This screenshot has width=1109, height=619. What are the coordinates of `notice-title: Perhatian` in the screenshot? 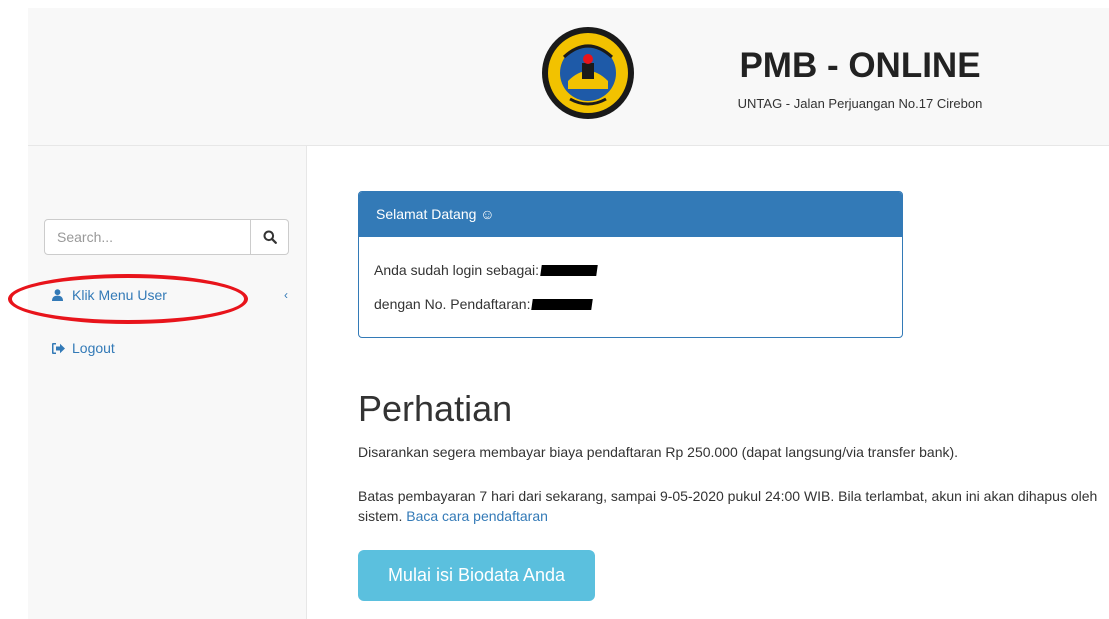 It's located at (435, 408).